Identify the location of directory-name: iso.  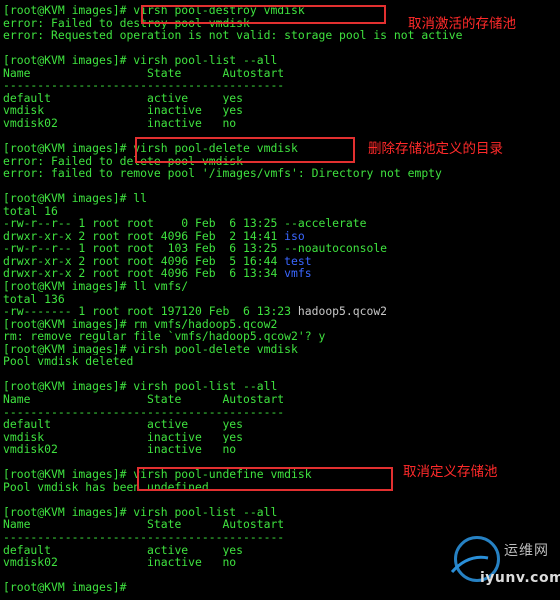
(294, 236).